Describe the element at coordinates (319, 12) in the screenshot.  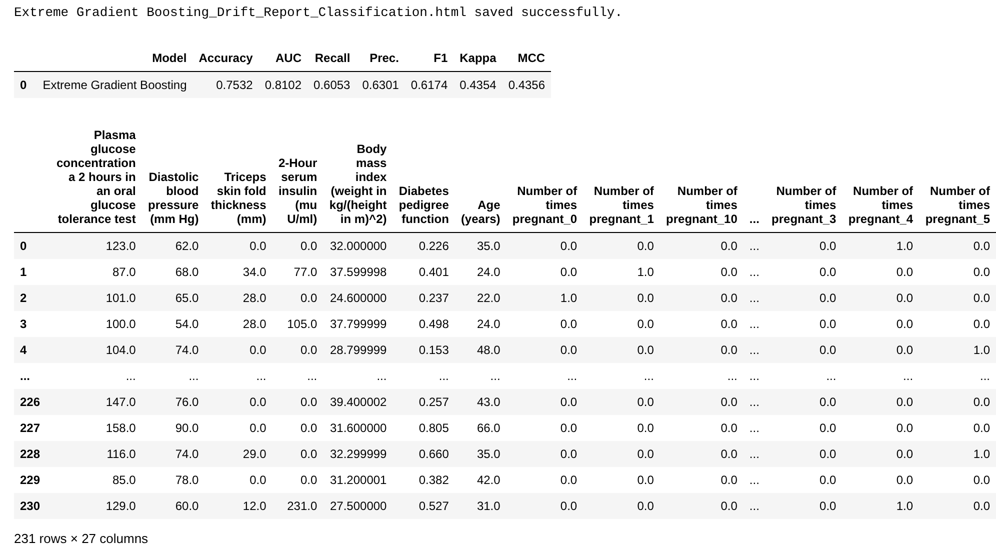
I see `status-message: Extreme Gradient Boosting_Drift_Report_Classification.html saved successfully.` at that location.